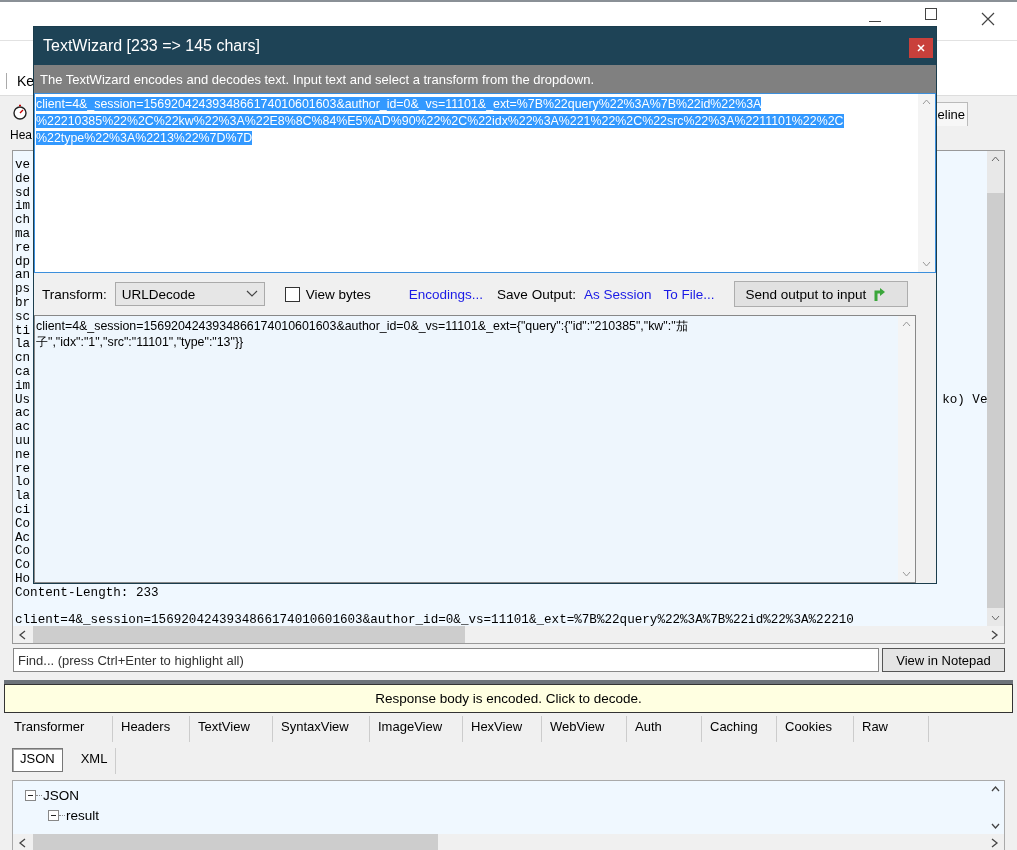 The height and width of the screenshot is (850, 1017). I want to click on tree-node: JSON, so click(61, 795).